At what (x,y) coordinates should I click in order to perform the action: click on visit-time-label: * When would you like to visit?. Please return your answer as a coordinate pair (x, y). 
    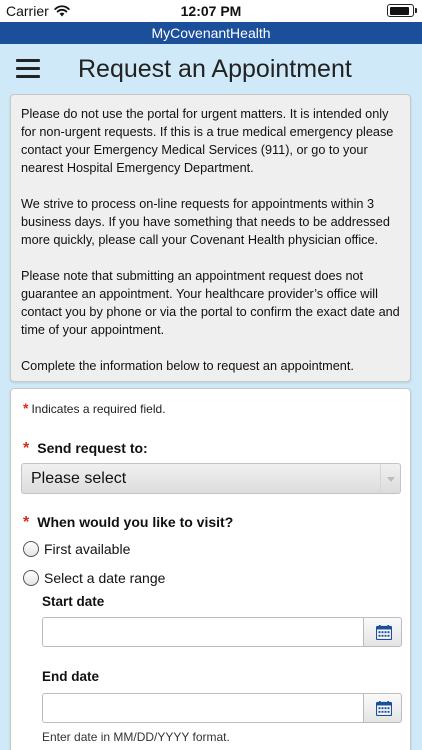
    Looking at the image, I should click on (128, 522).